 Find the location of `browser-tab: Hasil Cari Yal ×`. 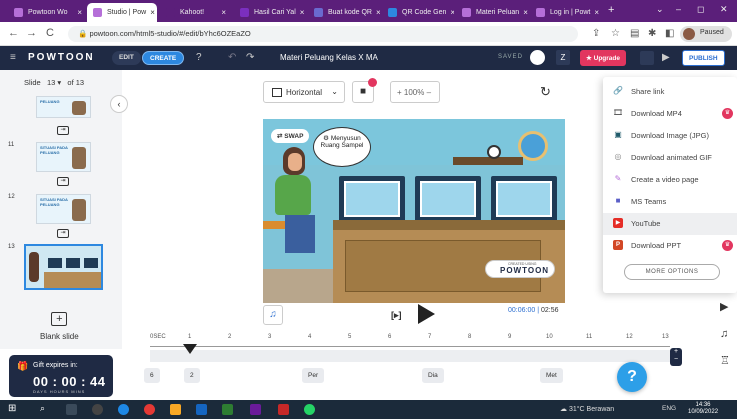

browser-tab: Hasil Cari Yal × is located at coordinates (270, 12).